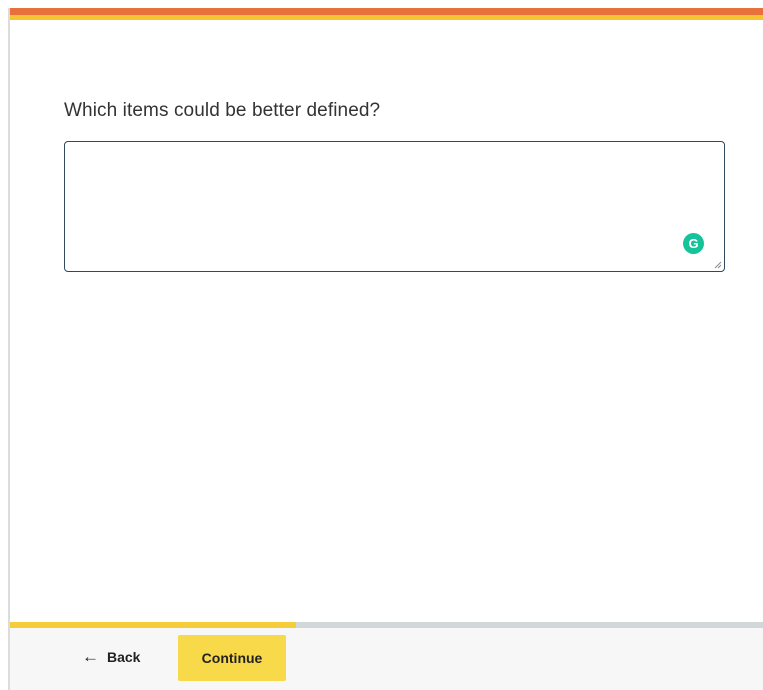 The height and width of the screenshot is (690, 763). I want to click on page-left-border, so click(9, 349).